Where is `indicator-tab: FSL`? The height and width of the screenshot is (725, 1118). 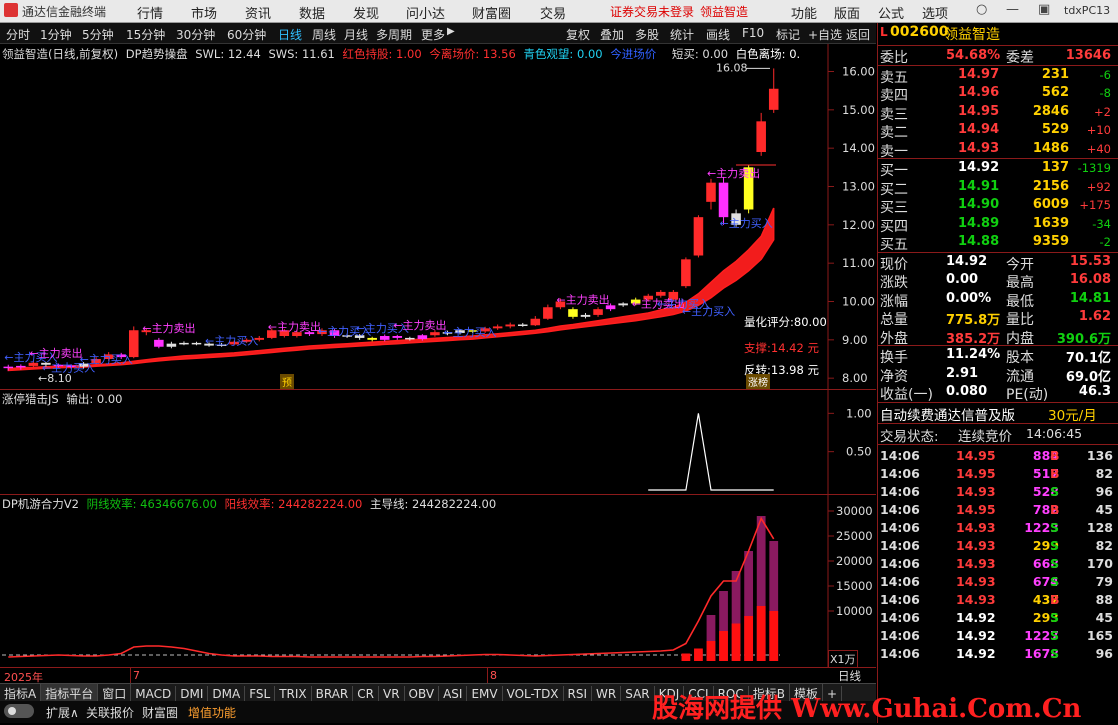
indicator-tab: FSL is located at coordinates (260, 694).